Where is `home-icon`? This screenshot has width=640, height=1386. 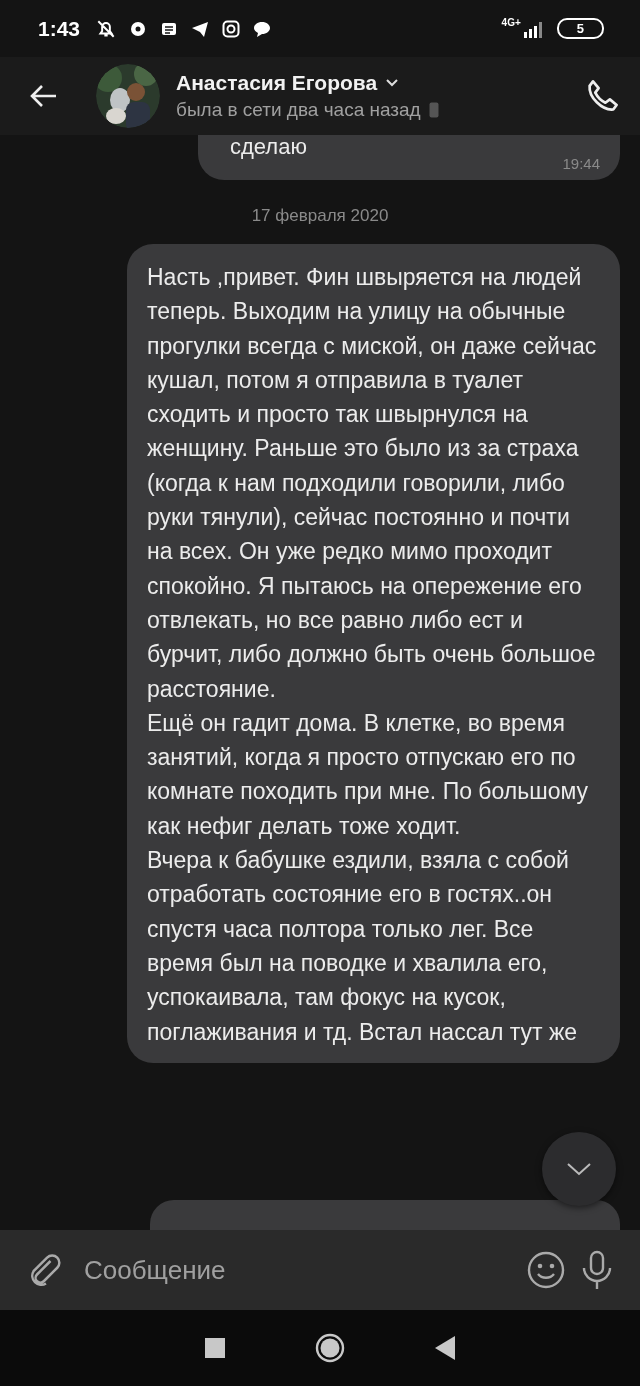 home-icon is located at coordinates (330, 1348).